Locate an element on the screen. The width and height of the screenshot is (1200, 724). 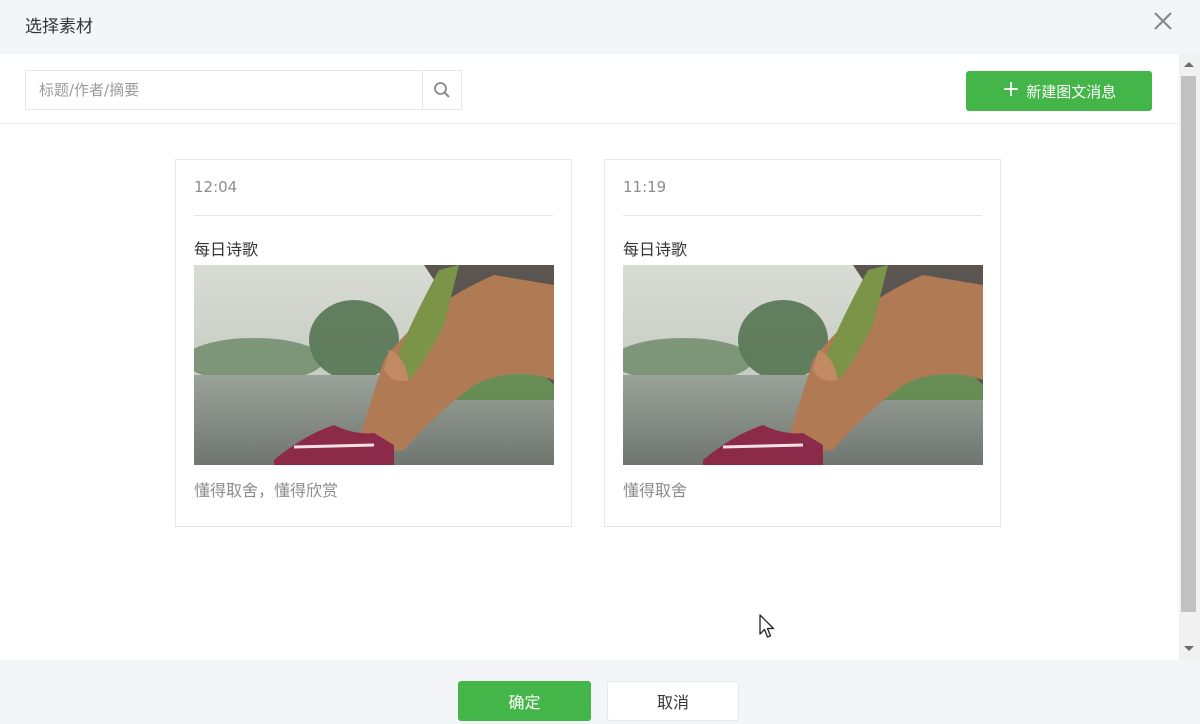
close-icon is located at coordinates (1163, 21).